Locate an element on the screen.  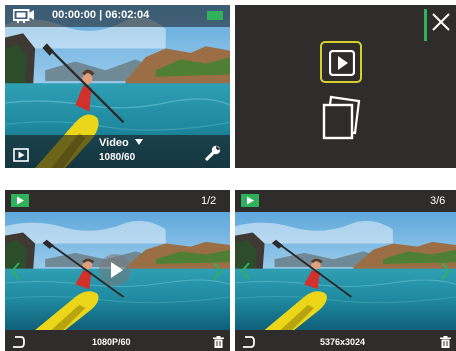
caret-down-icon is located at coordinates (138, 142).